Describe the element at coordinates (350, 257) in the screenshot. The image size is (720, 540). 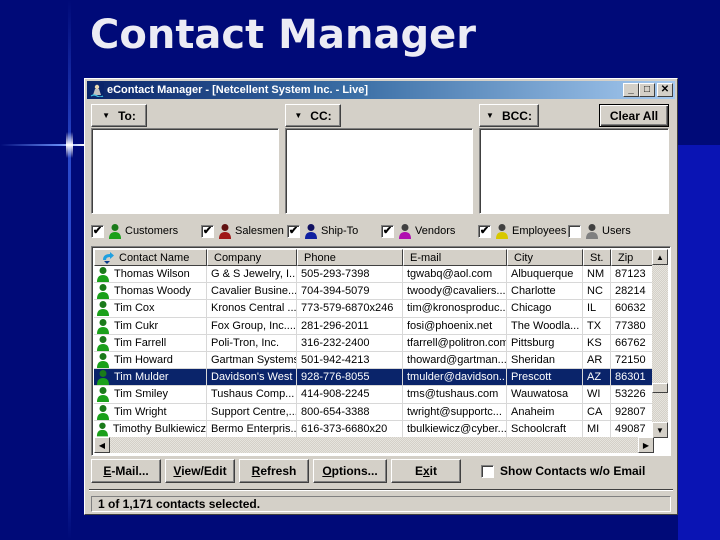
I see `column-header-phone: Phone` at that location.